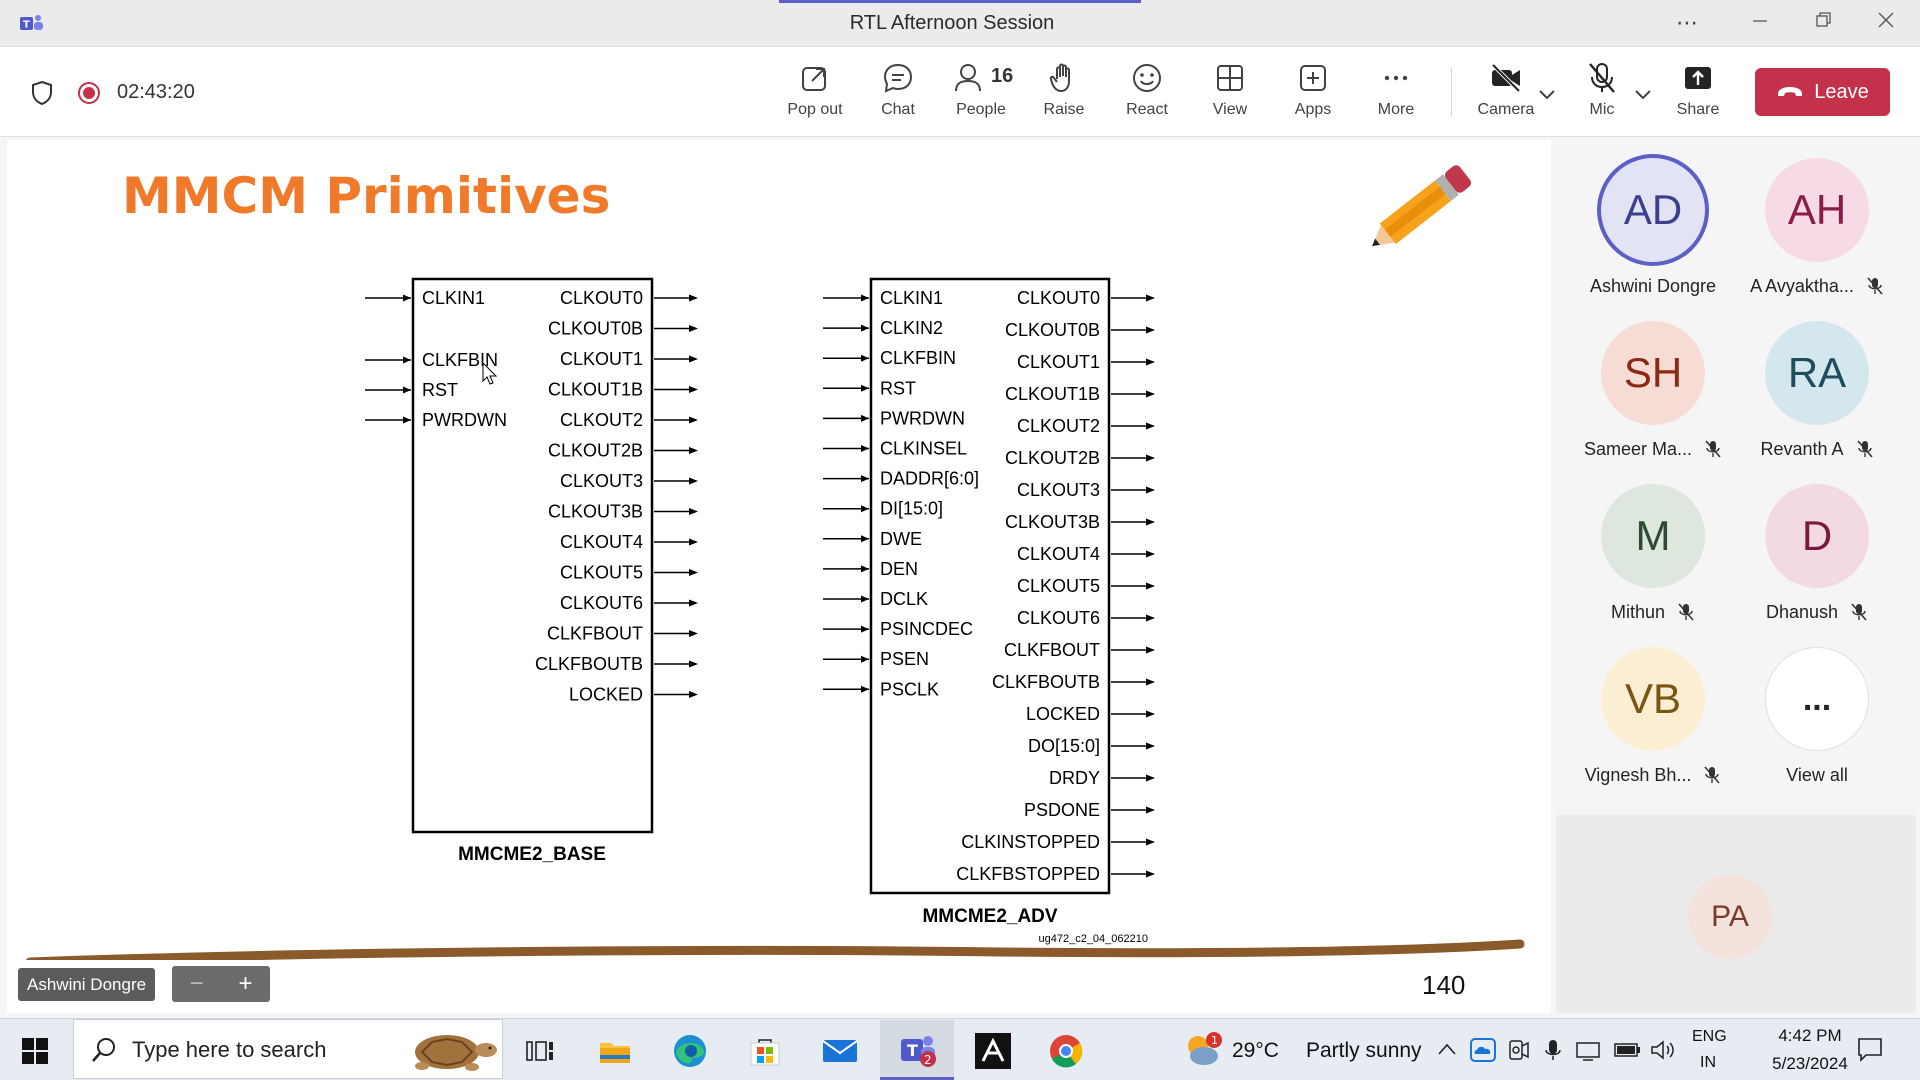  Describe the element at coordinates (1823, 22) in the screenshot. I see `restore-button` at that location.